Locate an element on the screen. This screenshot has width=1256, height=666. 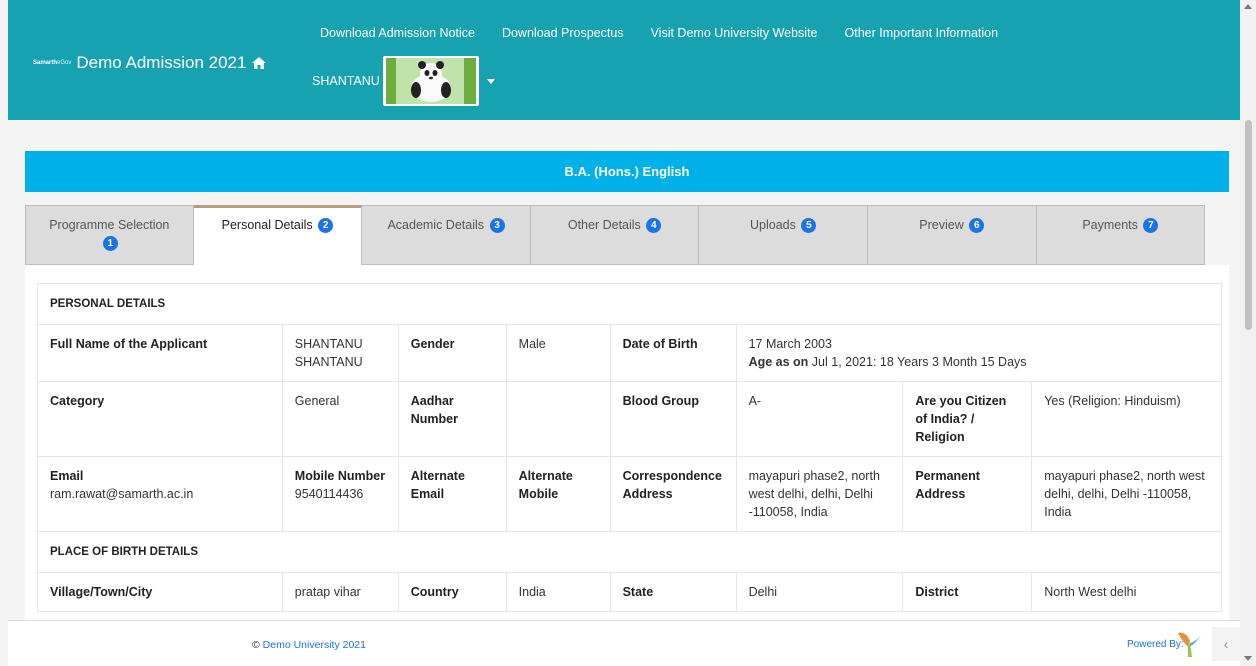
table-row: PERSONAL DETAILS is located at coordinates (629, 304).